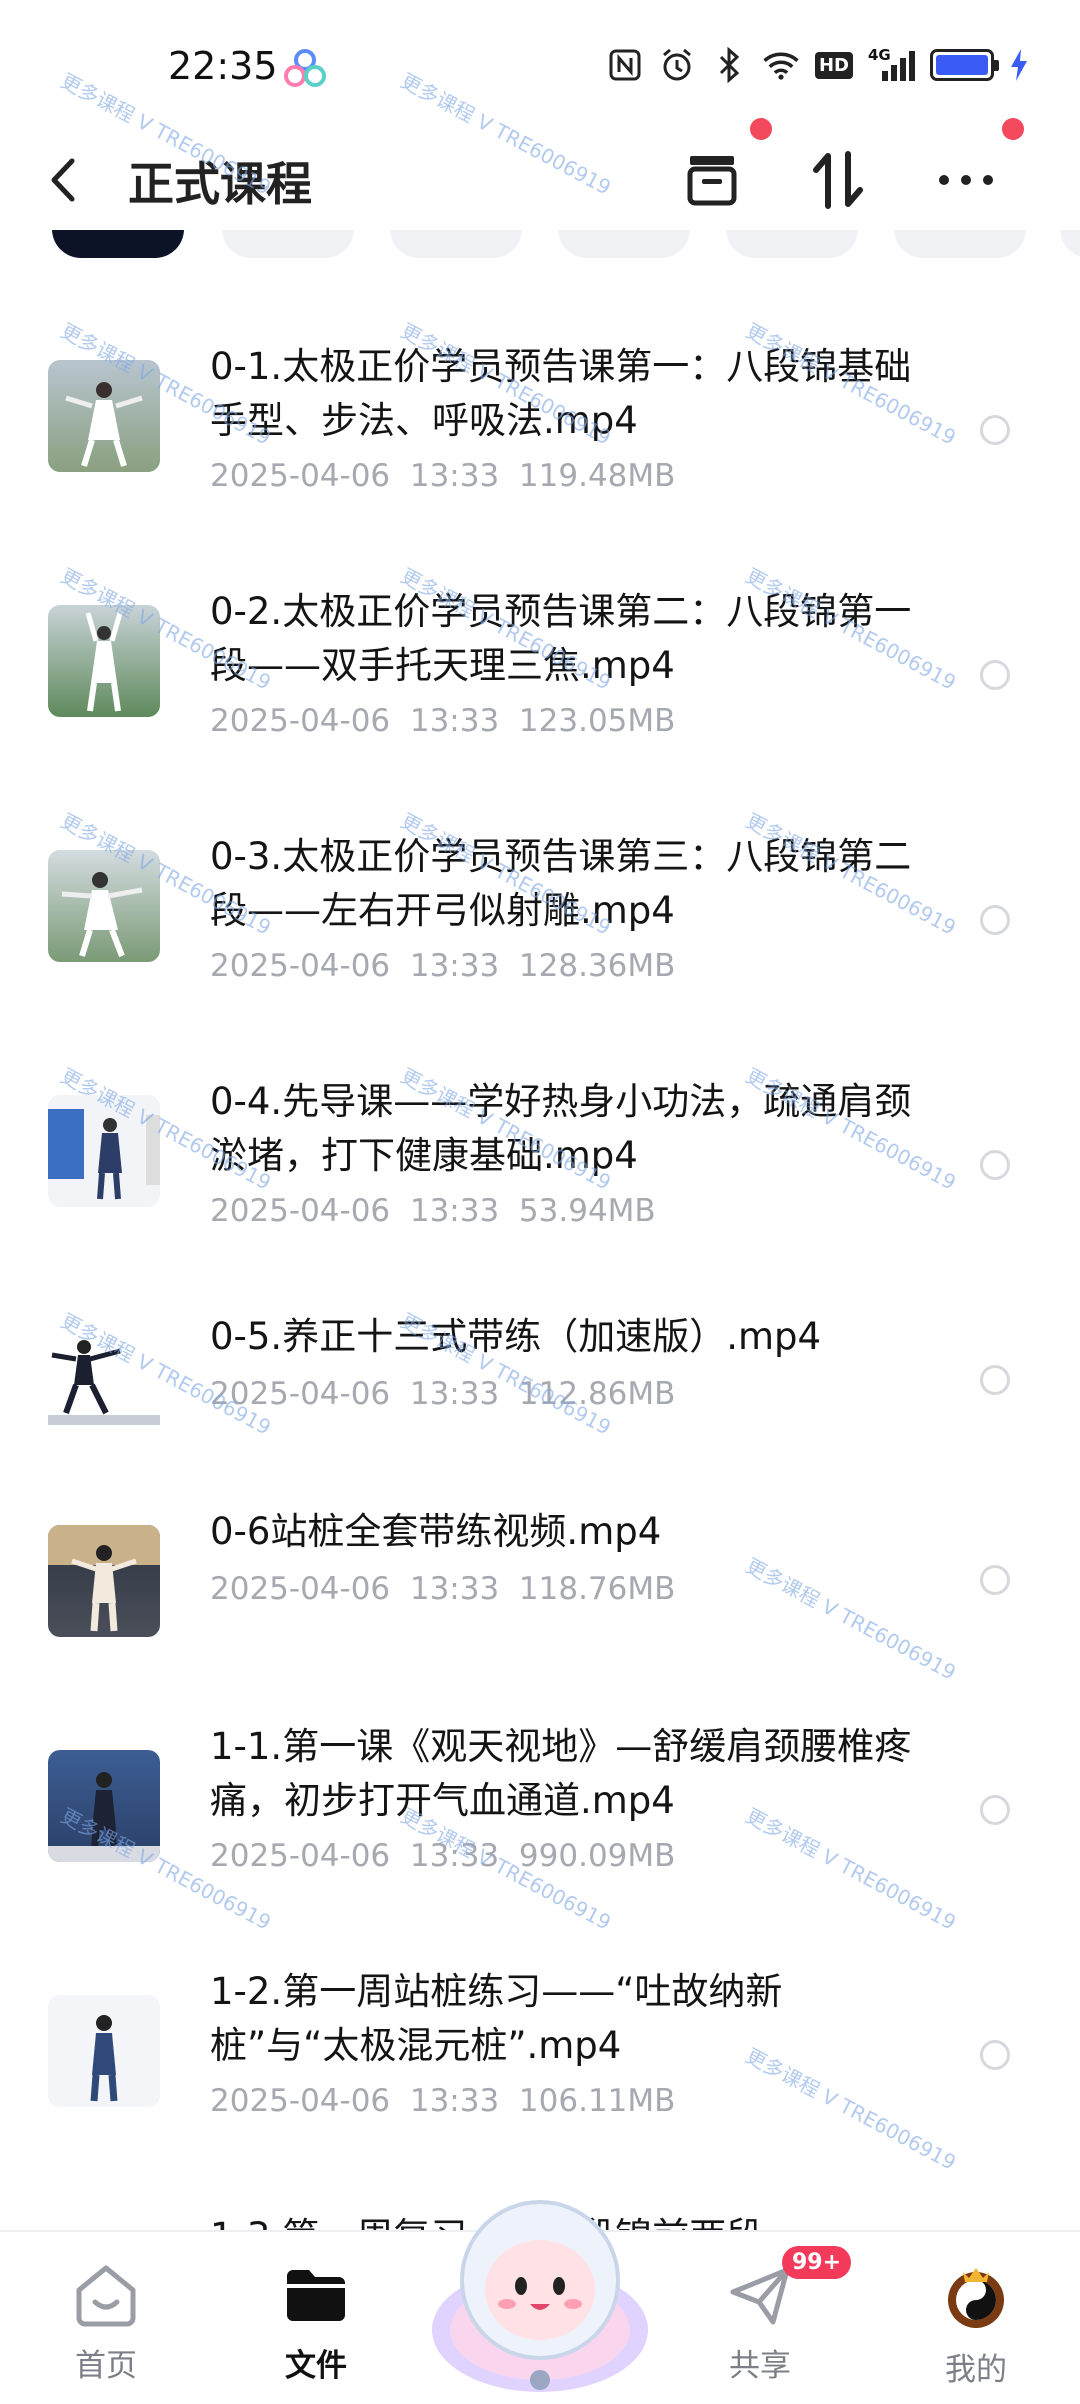  Describe the element at coordinates (625, 65) in the screenshot. I see `nfc-icon` at that location.